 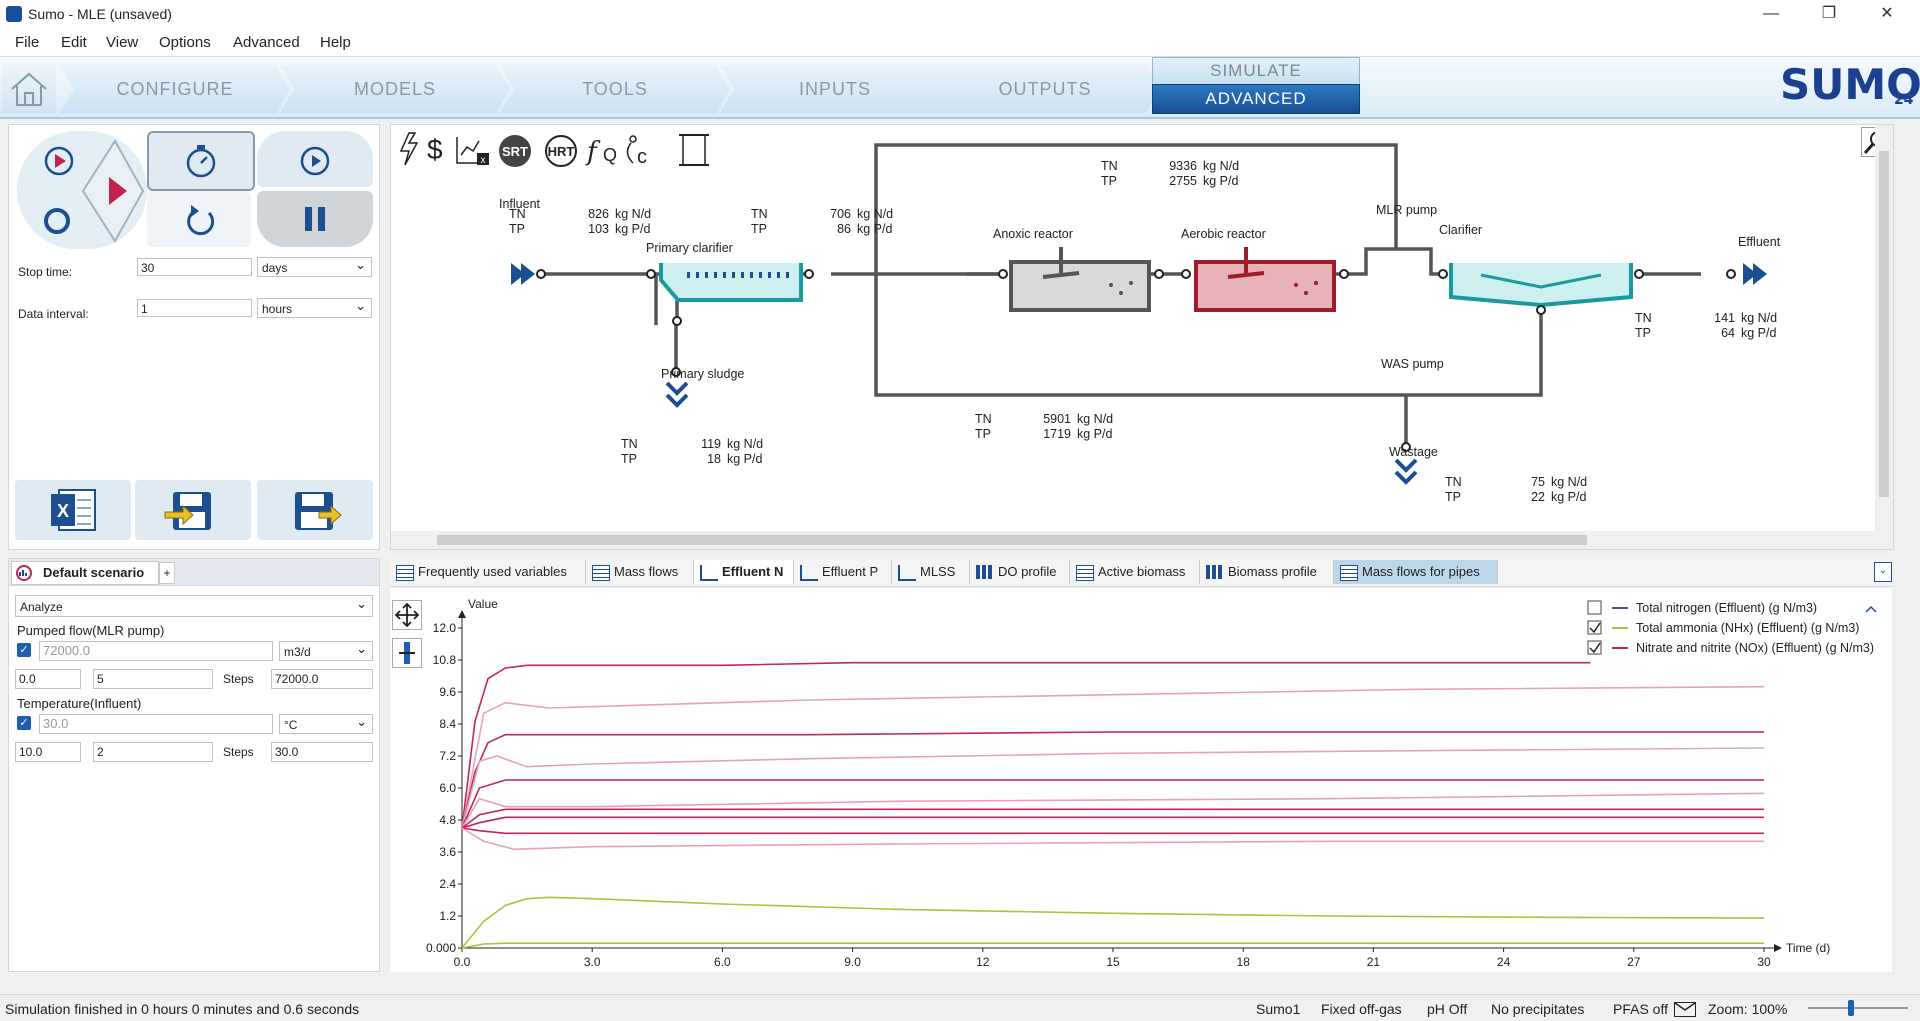 I want to click on tn-value: 706, so click(x=840, y=214).